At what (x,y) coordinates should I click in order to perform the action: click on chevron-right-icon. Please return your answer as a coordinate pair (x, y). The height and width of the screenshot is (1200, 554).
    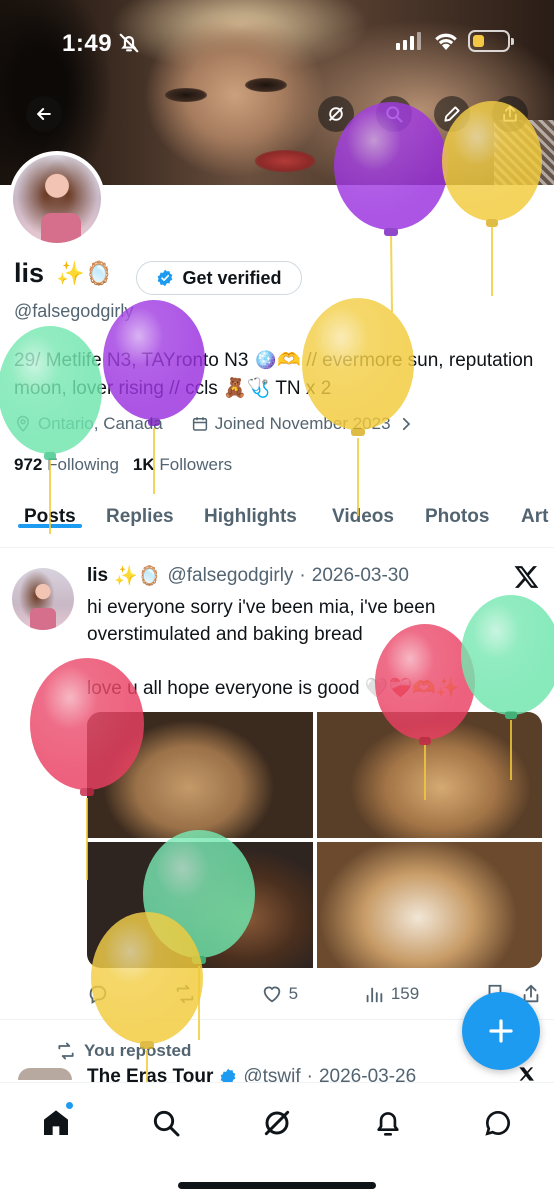
    Looking at the image, I should click on (406, 424).